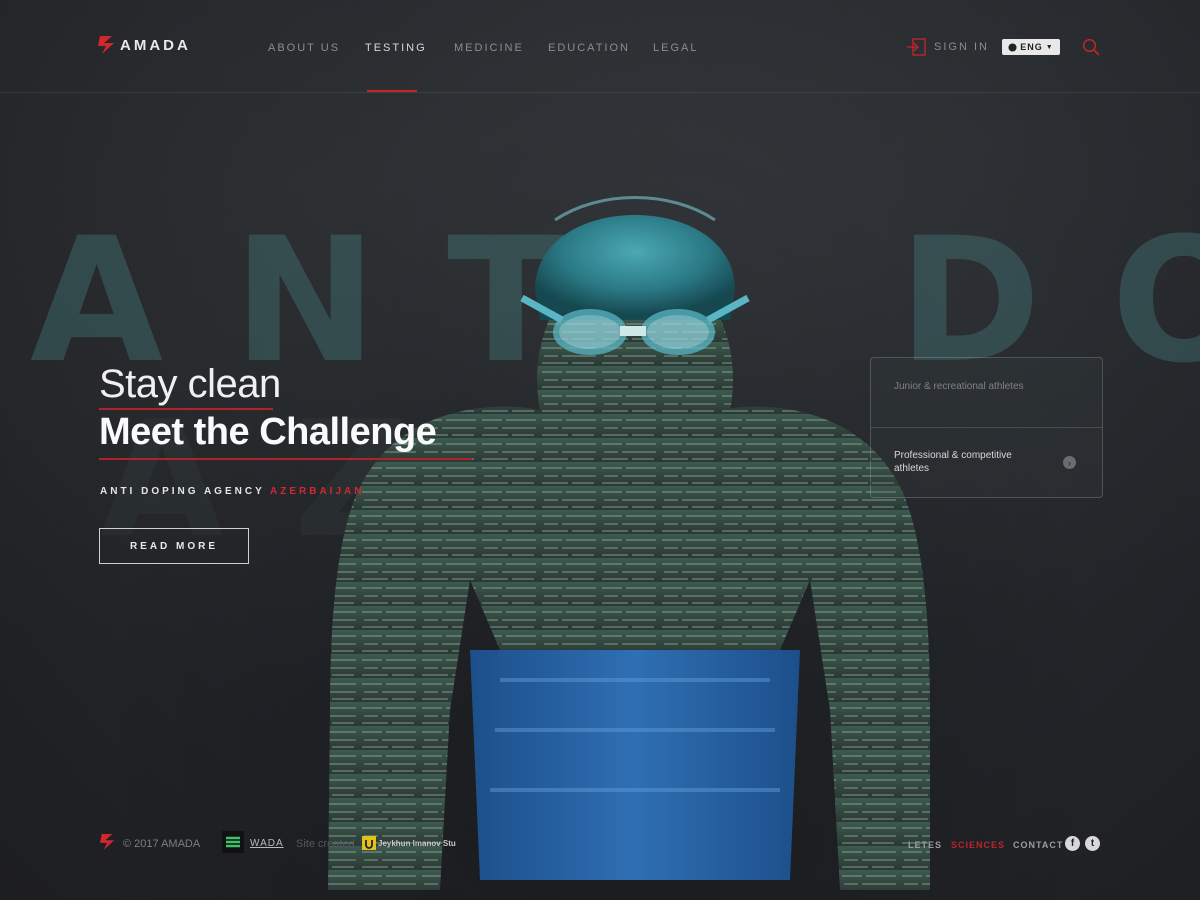 The width and height of the screenshot is (1200, 900). Describe the element at coordinates (325, 844) in the screenshot. I see `site-created-label: Site created` at that location.